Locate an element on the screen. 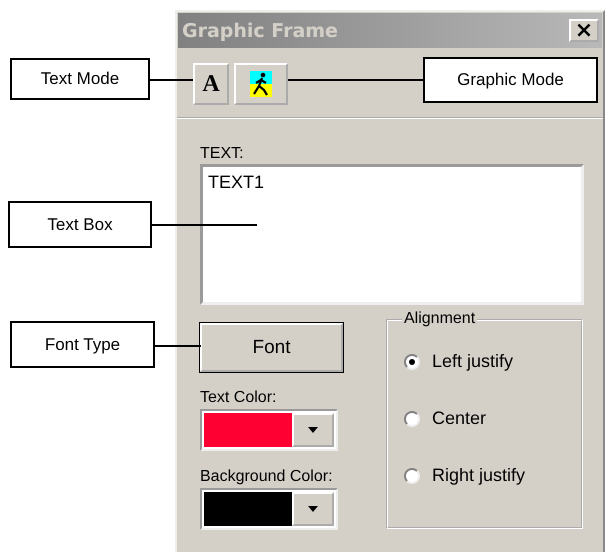 This screenshot has width=610, height=552. callout-label: Font Type is located at coordinates (82, 344).